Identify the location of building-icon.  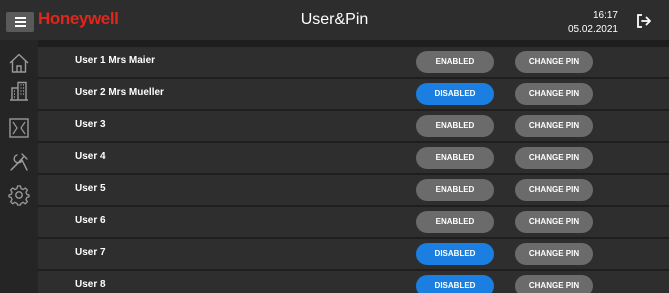
(19, 91).